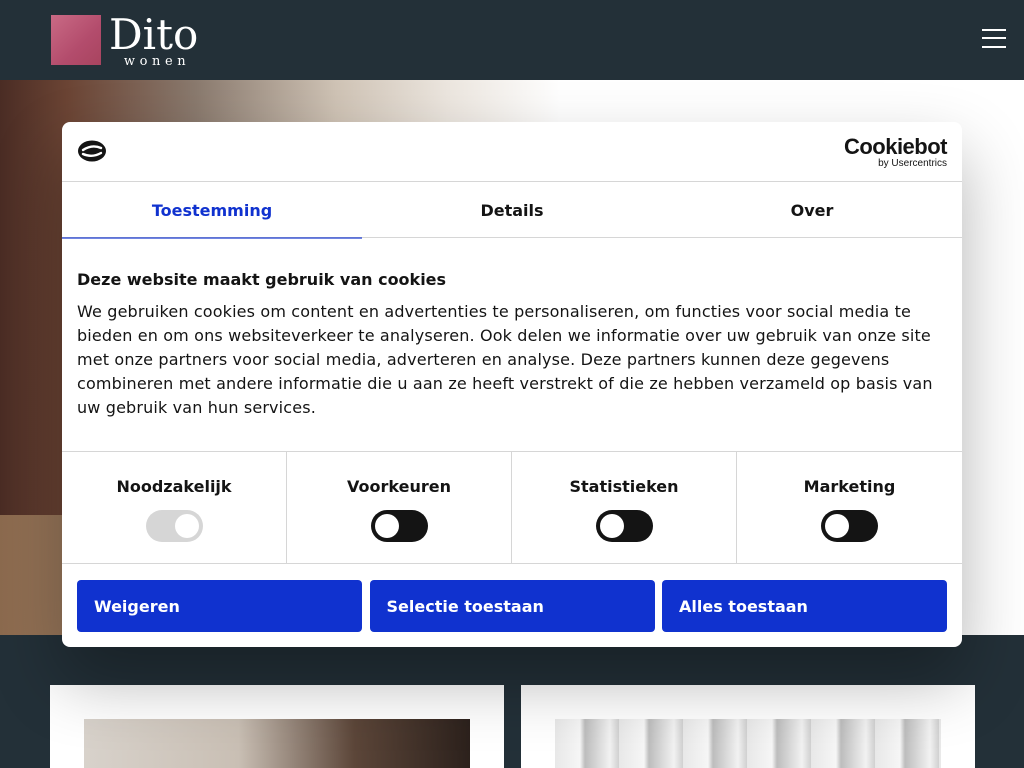 Image resolution: width=1024 pixels, height=768 pixels. I want to click on consent-title: Deze website maakt gebruik van cookies, so click(262, 279).